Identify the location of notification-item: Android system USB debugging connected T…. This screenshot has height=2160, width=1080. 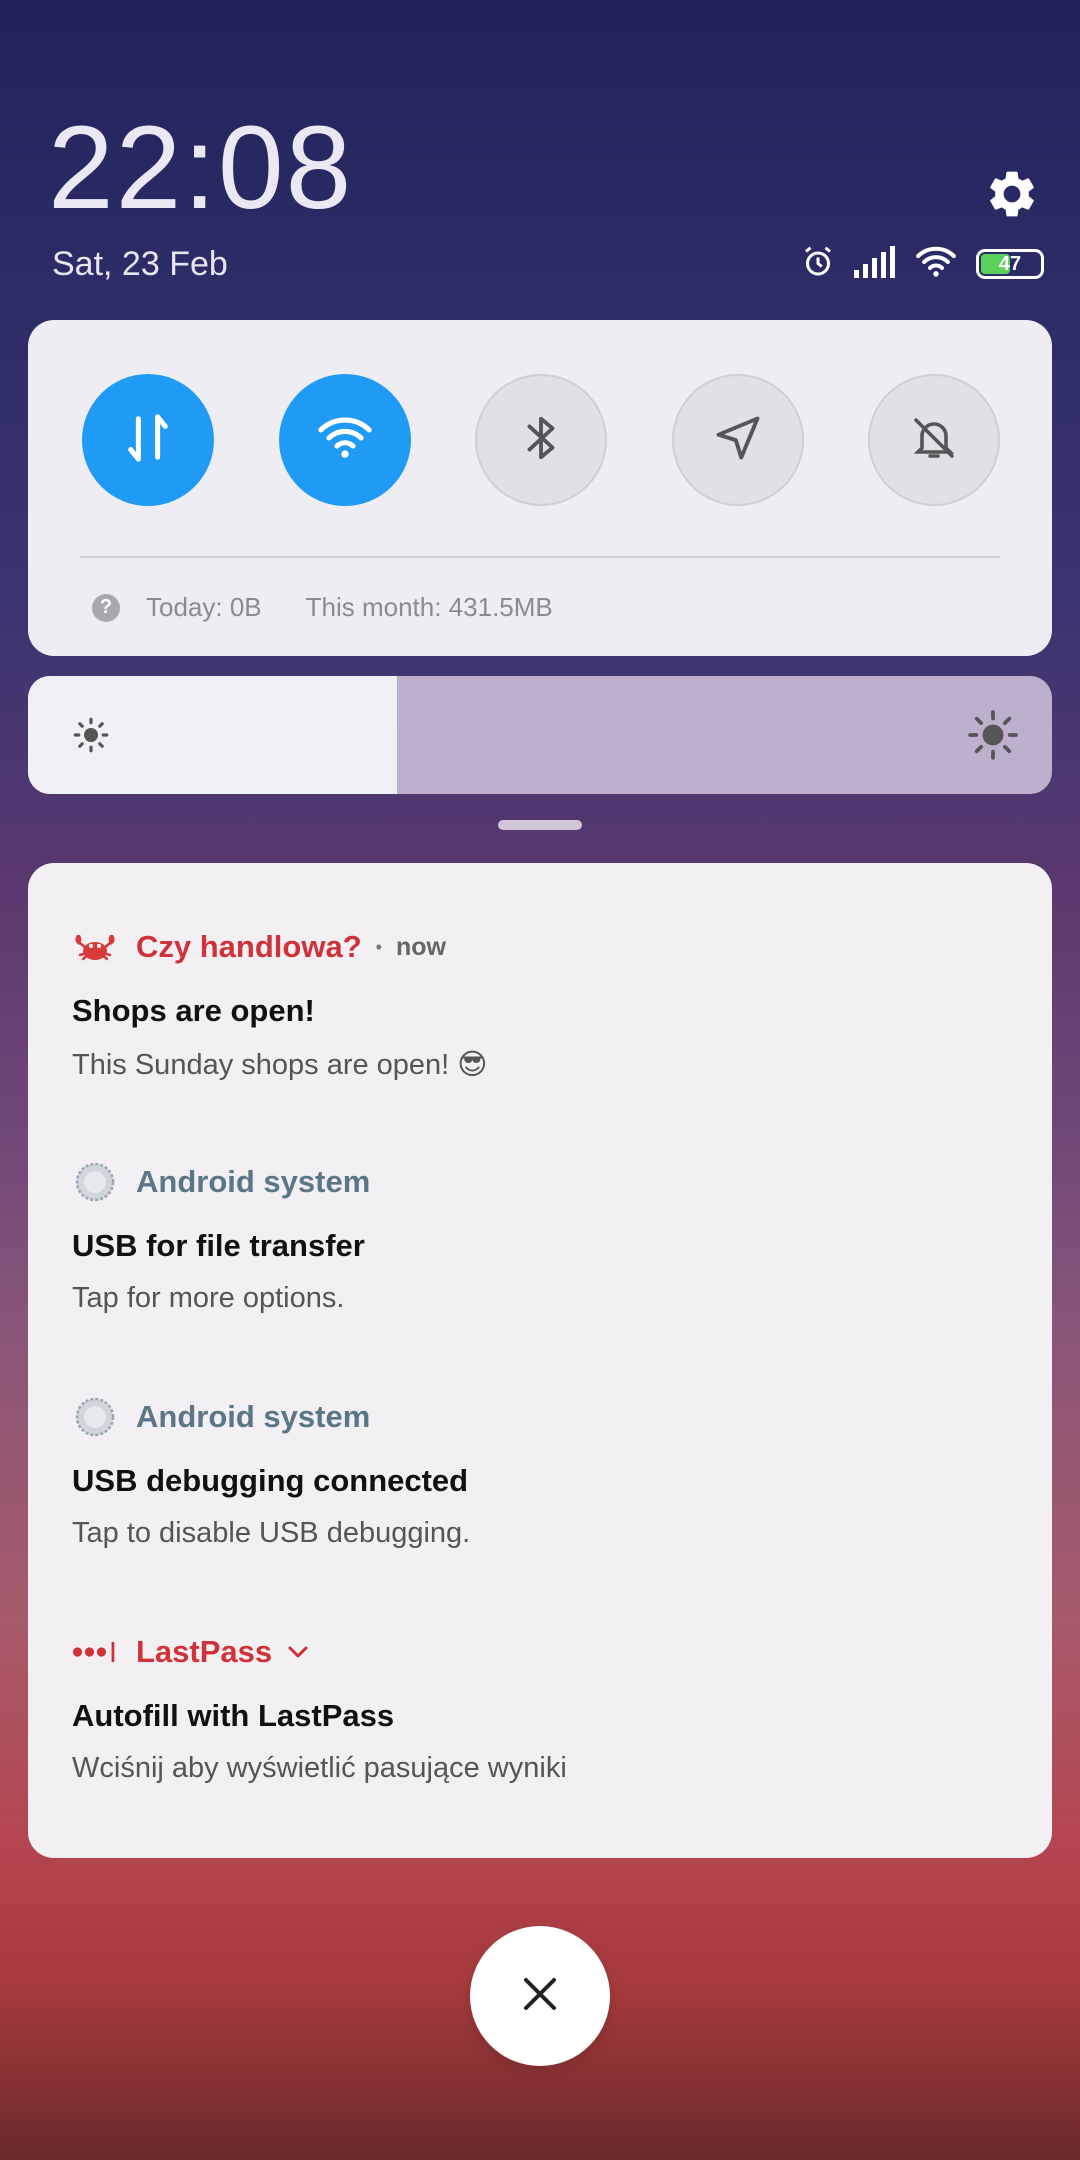
(542, 1472).